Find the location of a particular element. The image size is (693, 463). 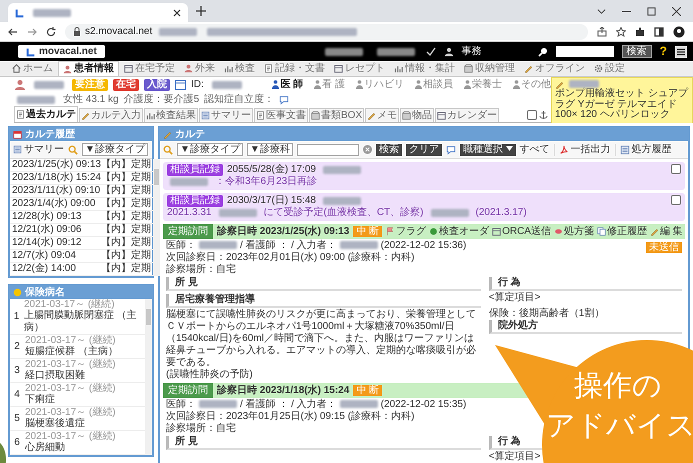

visit-action: 検査オーダ is located at coordinates (459, 232).